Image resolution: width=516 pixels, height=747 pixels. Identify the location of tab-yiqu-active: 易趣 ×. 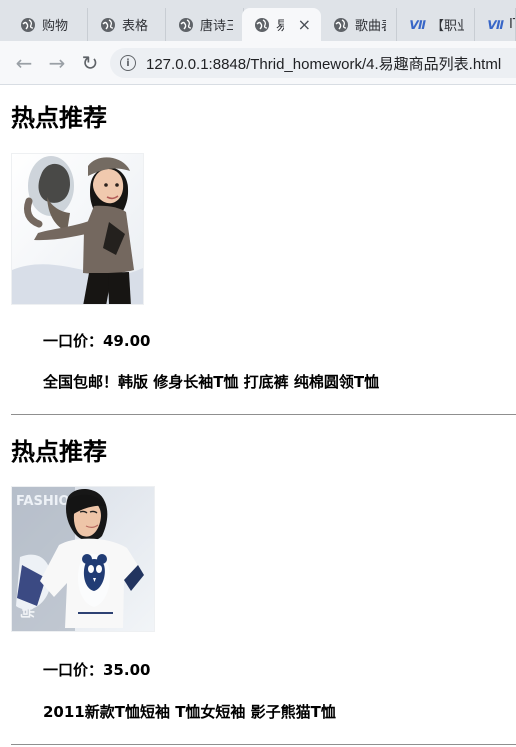
(281, 24).